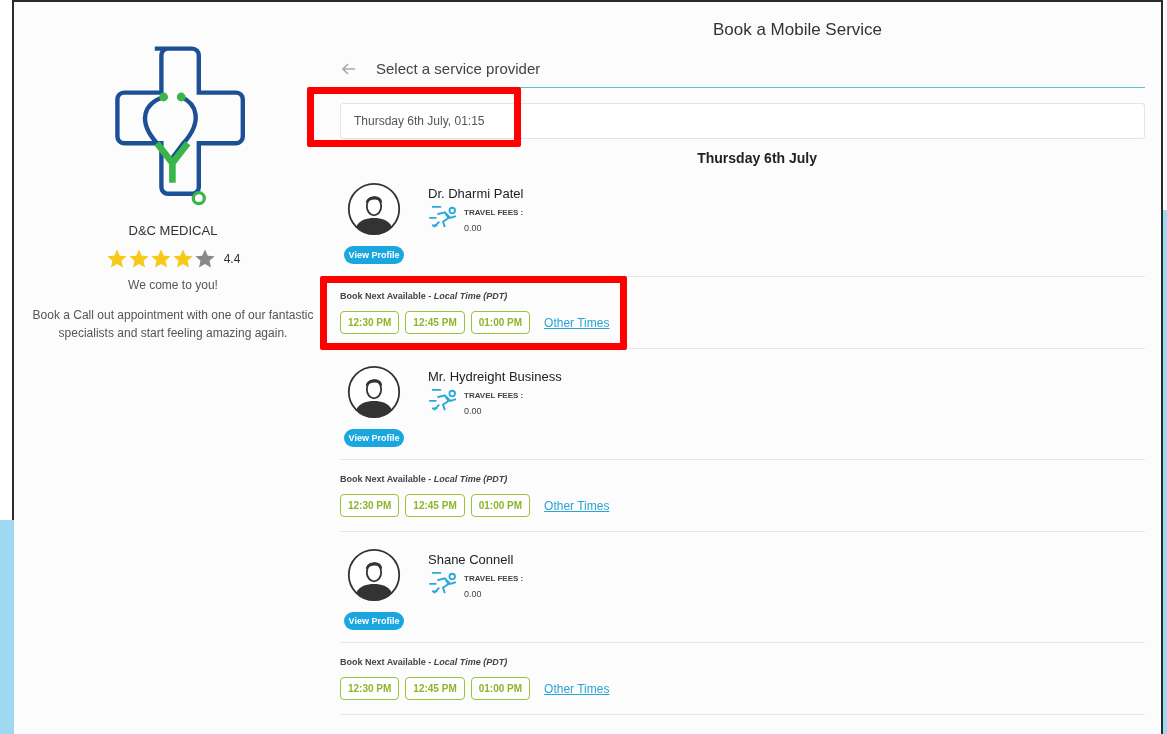 This screenshot has width=1167, height=734. I want to click on day-heading: Thursday 6th July, so click(757, 158).